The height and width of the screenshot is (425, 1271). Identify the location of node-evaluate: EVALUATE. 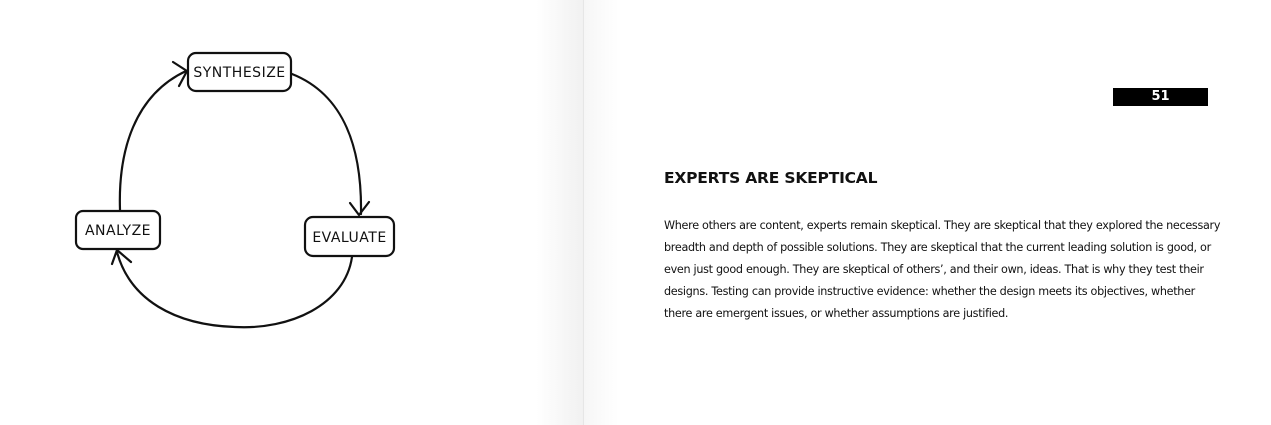
(349, 236).